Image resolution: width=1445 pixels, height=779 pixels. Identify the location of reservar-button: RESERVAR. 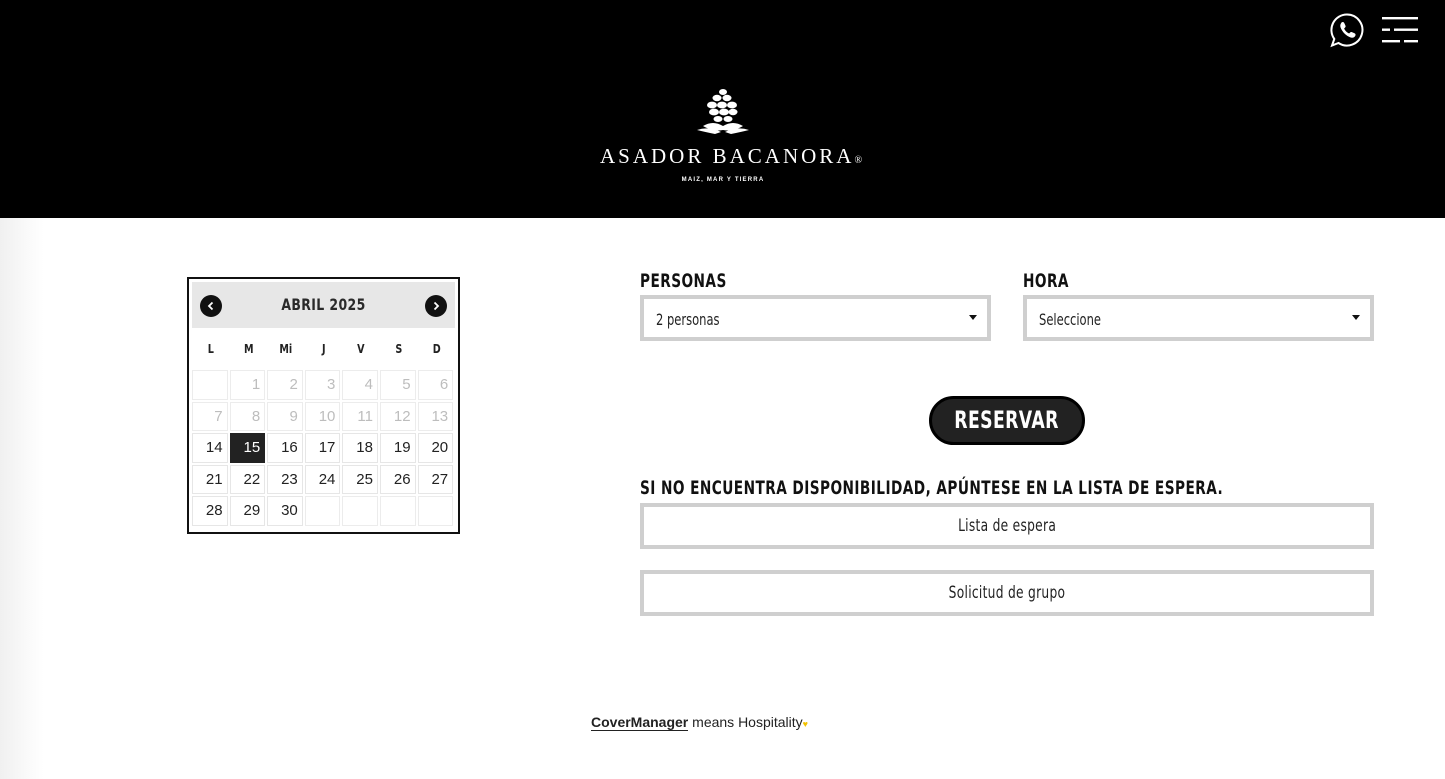
(1007, 420).